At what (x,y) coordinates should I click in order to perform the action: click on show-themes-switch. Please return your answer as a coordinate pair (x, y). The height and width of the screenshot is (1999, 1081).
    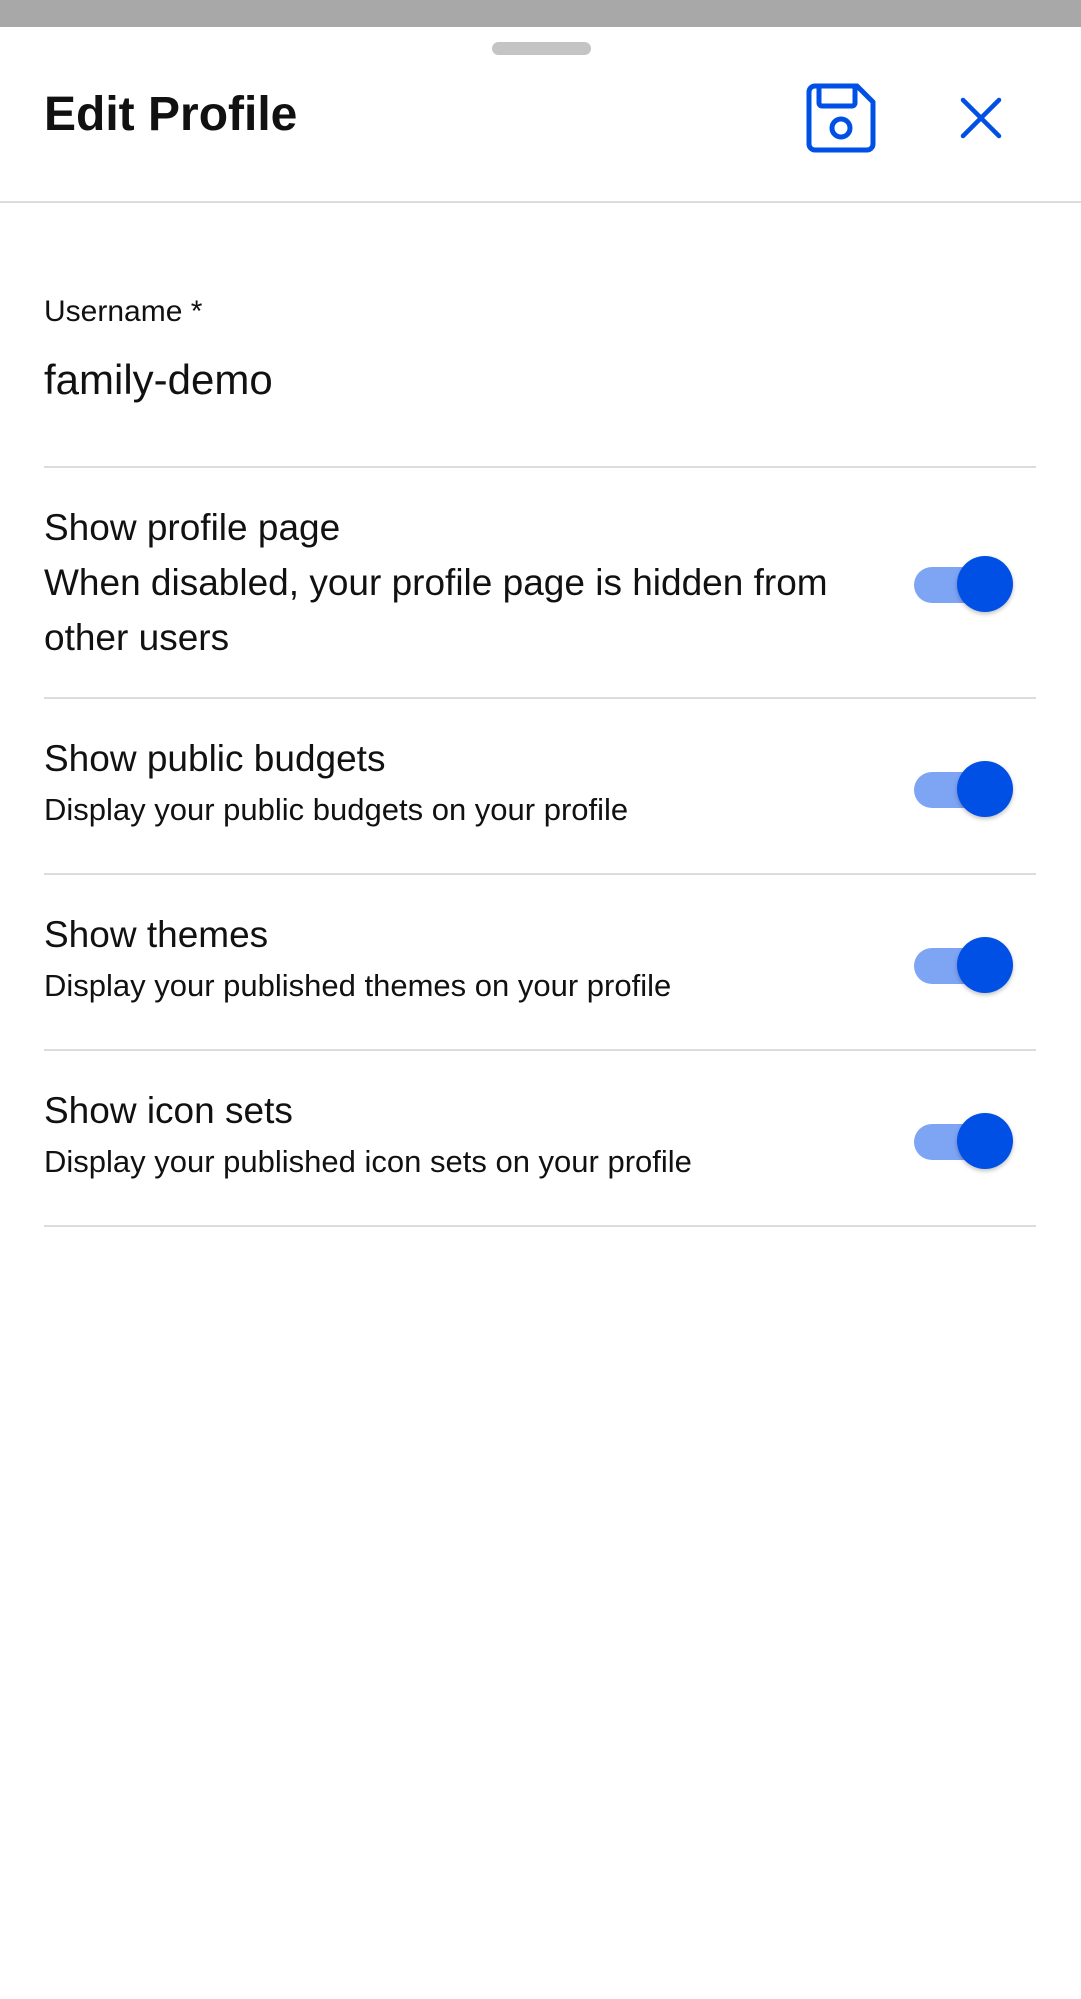
    Looking at the image, I should click on (964, 963).